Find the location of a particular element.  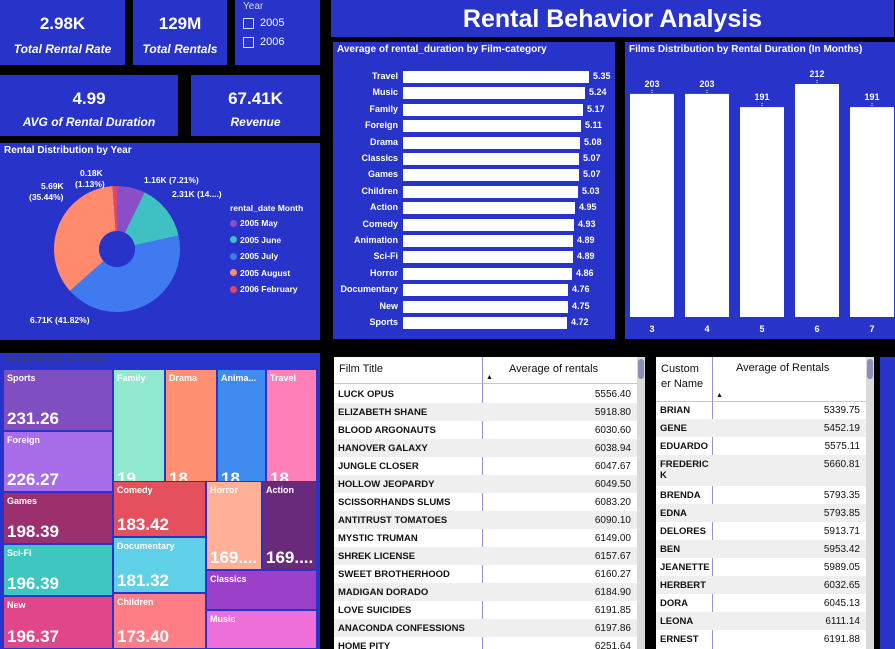

table-row: FREDERIC K 5660.81 is located at coordinates (761, 470).